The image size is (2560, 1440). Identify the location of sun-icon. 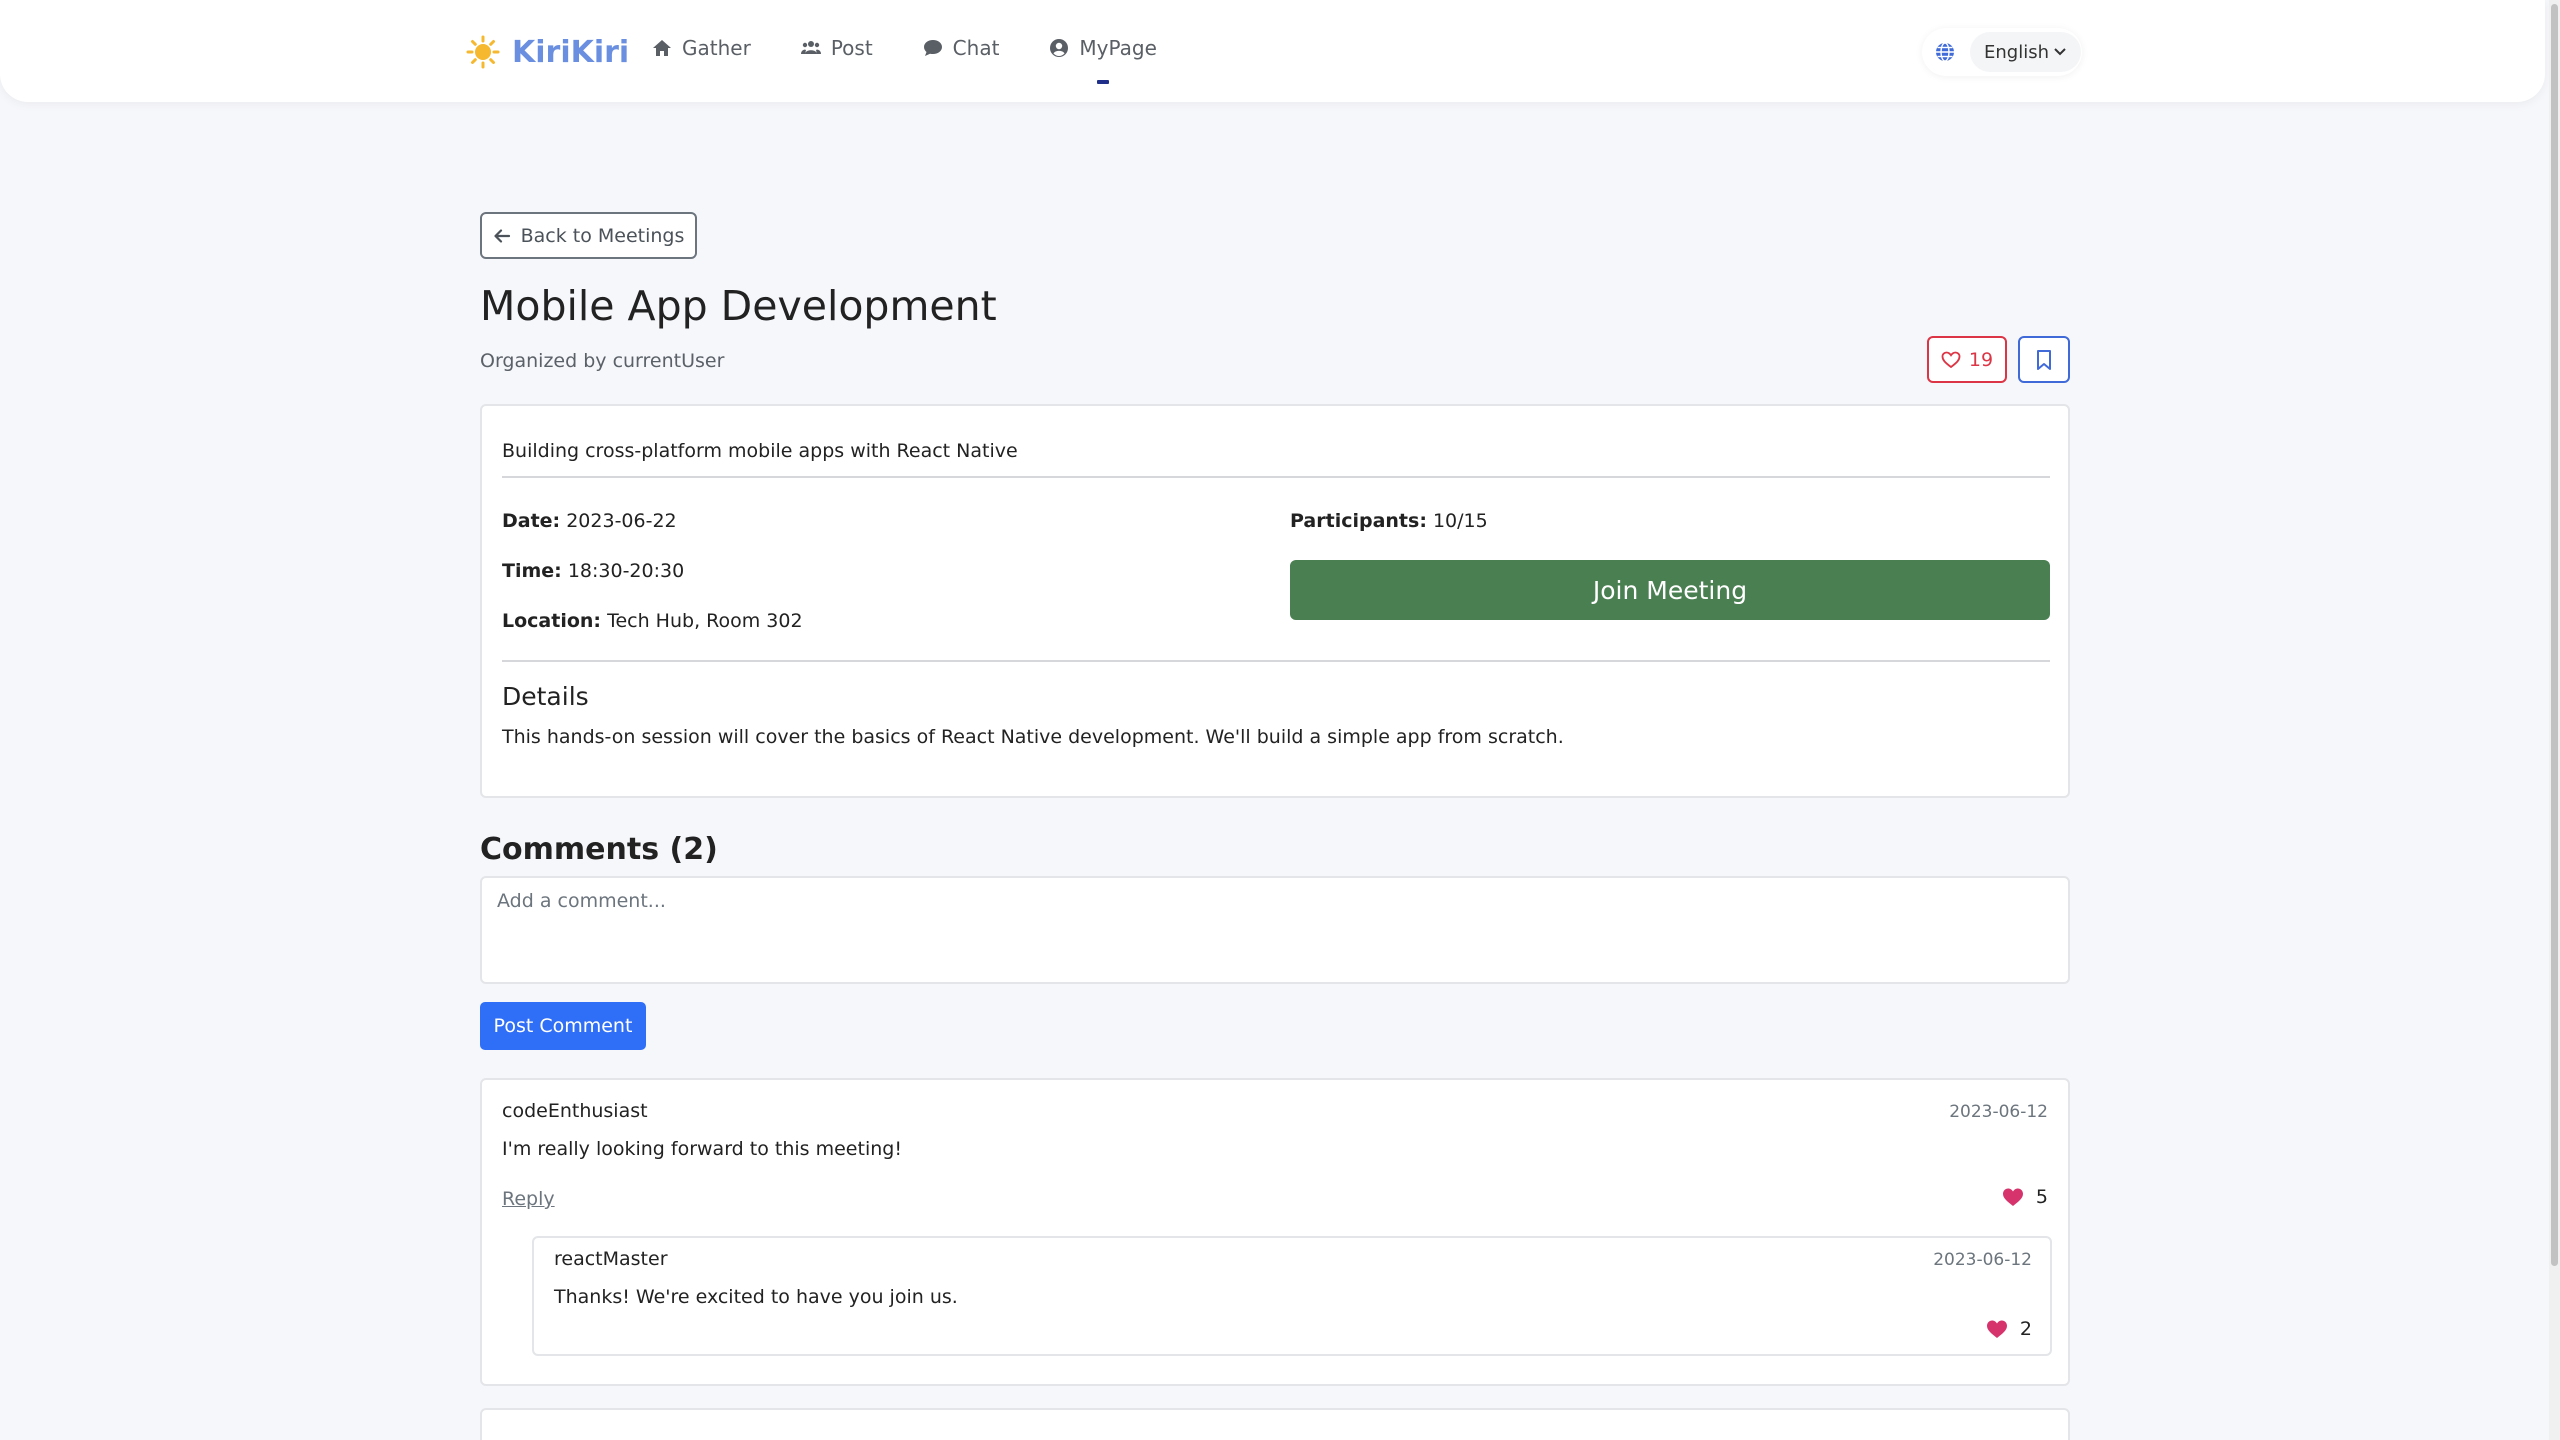
(483, 52).